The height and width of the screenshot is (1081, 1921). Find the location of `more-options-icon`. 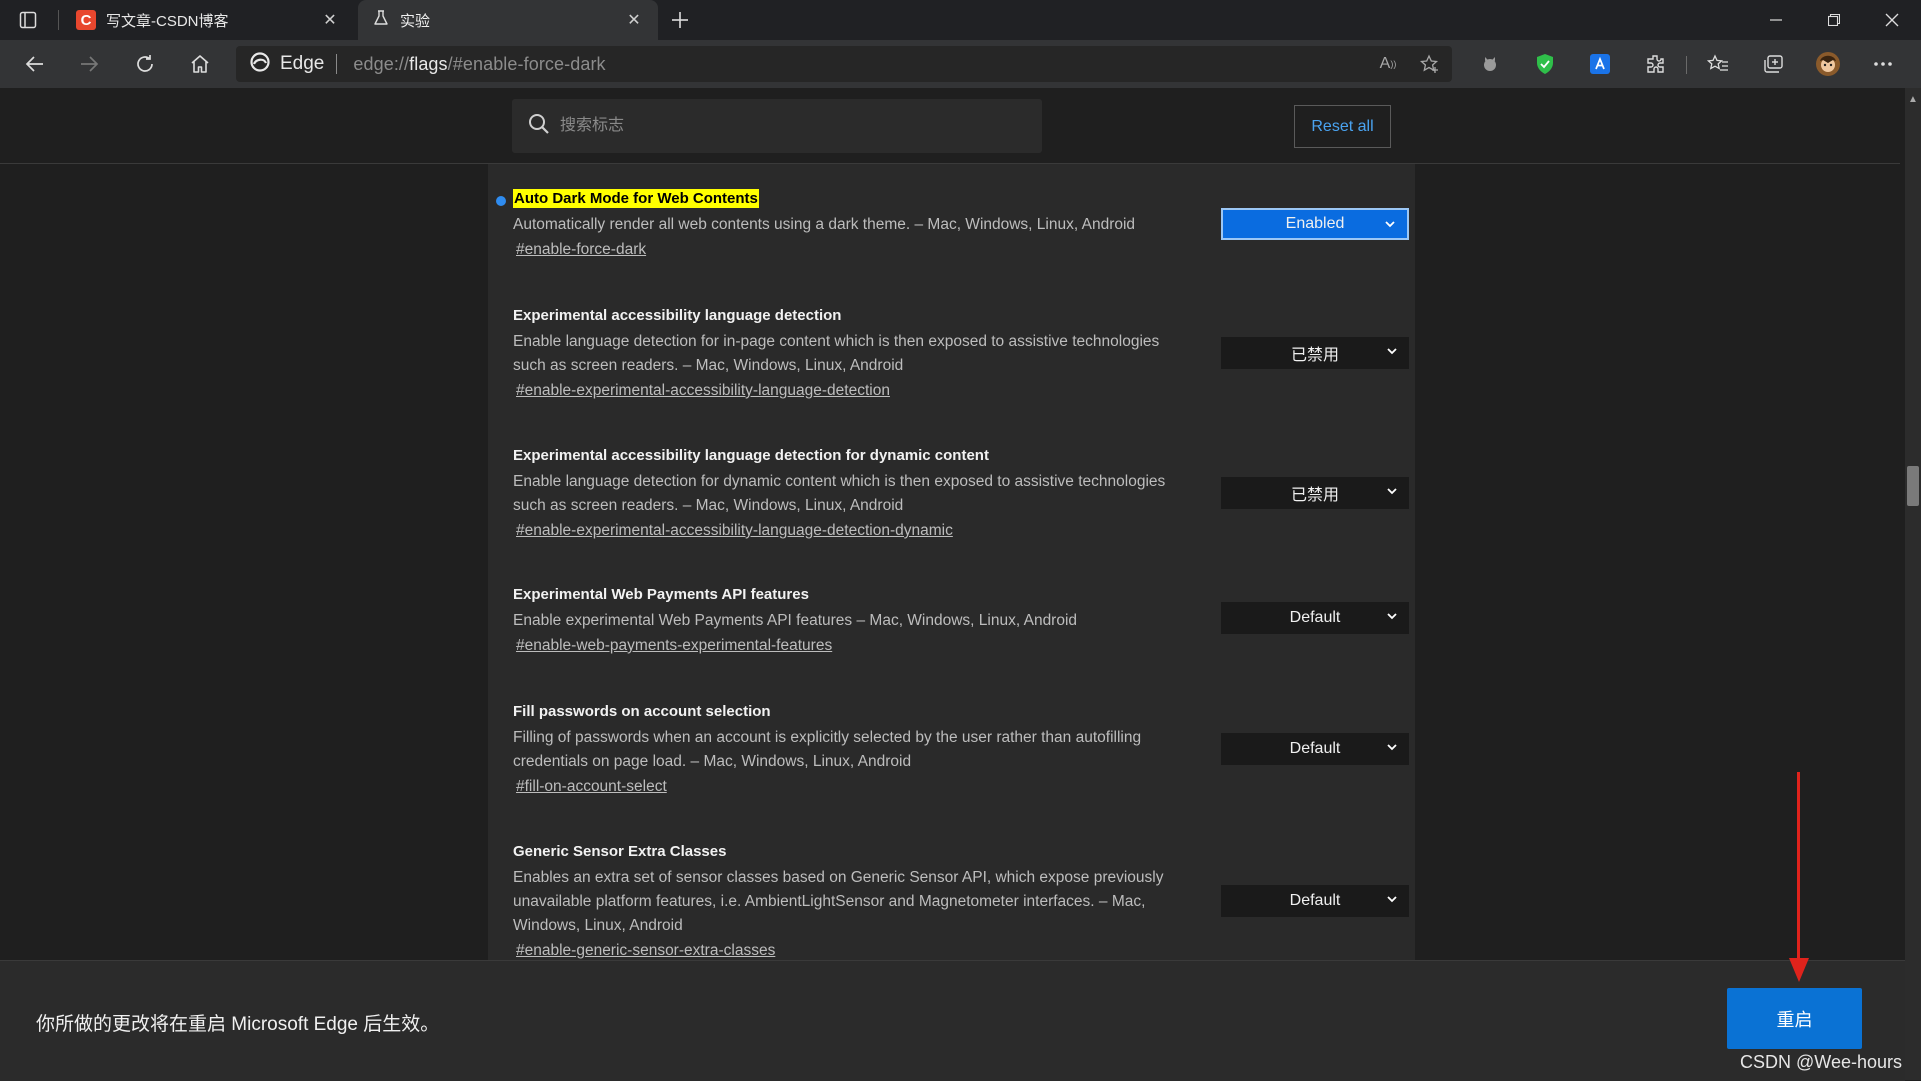

more-options-icon is located at coordinates (1883, 64).